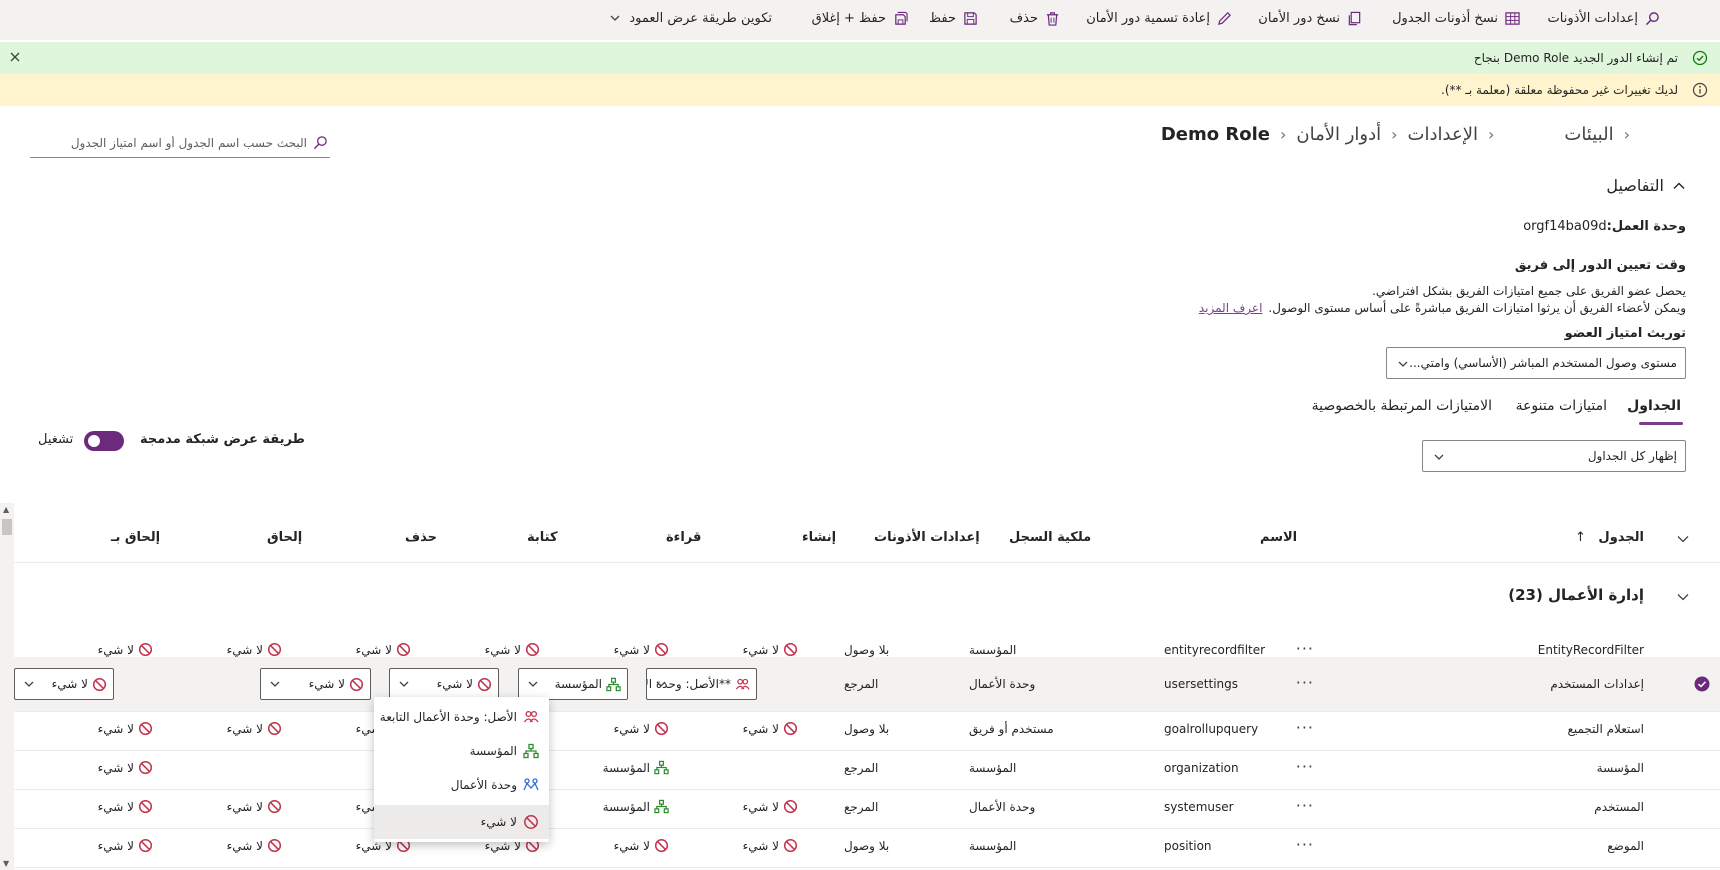  Describe the element at coordinates (512, 649) in the screenshot. I see `privilege-cell-write: لا شيء` at that location.